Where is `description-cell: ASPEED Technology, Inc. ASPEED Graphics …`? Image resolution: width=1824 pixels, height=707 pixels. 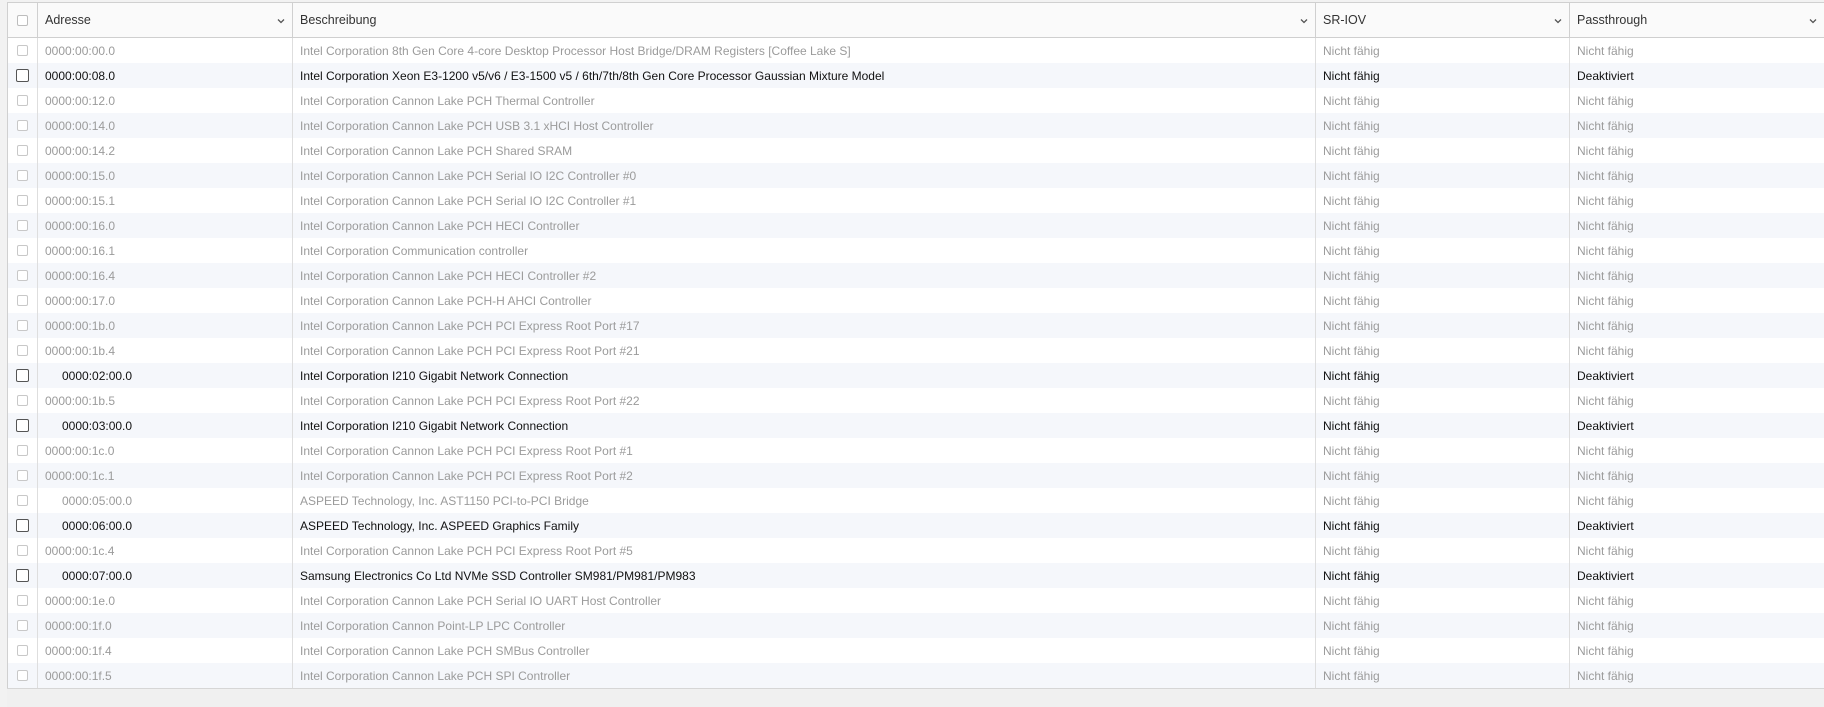 description-cell: ASPEED Technology, Inc. ASPEED Graphics … is located at coordinates (804, 525).